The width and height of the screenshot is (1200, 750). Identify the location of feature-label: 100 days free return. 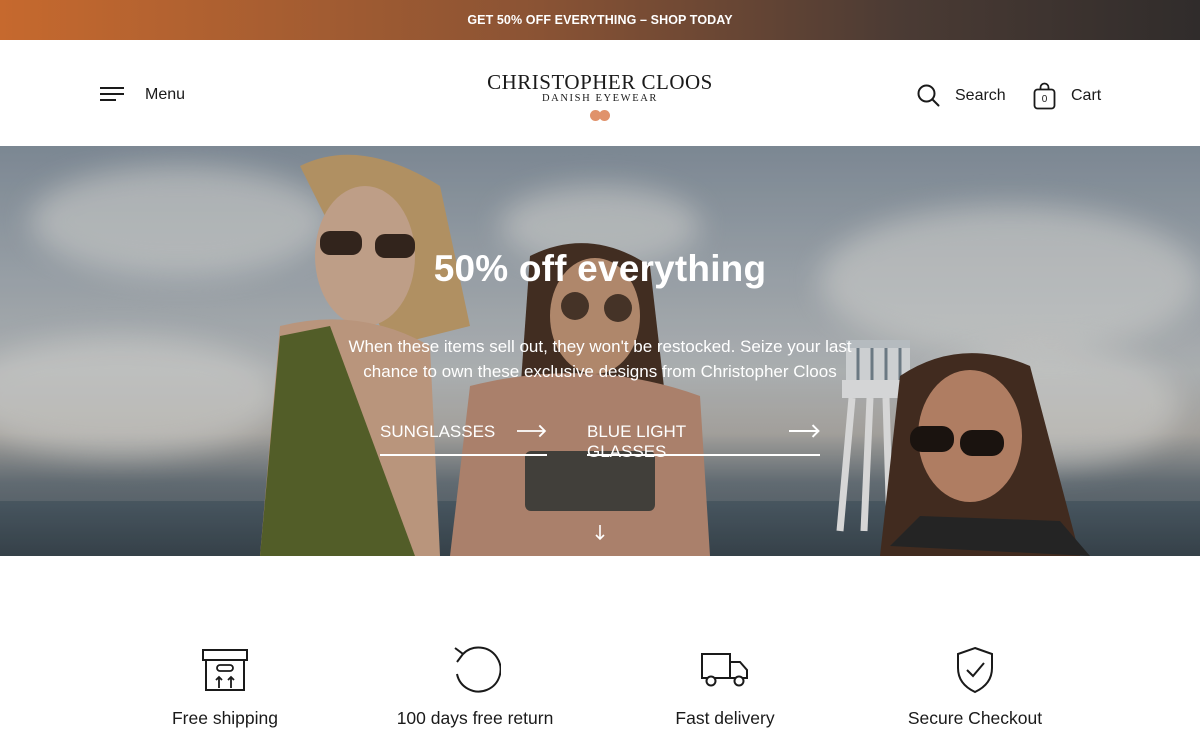
(475, 718).